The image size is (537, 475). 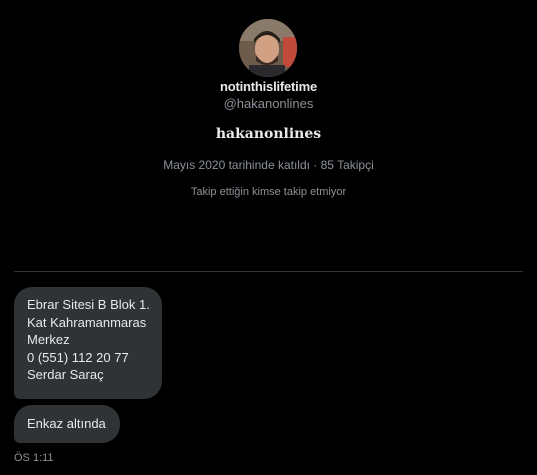 I want to click on profile-avatar, so click(x=268, y=48).